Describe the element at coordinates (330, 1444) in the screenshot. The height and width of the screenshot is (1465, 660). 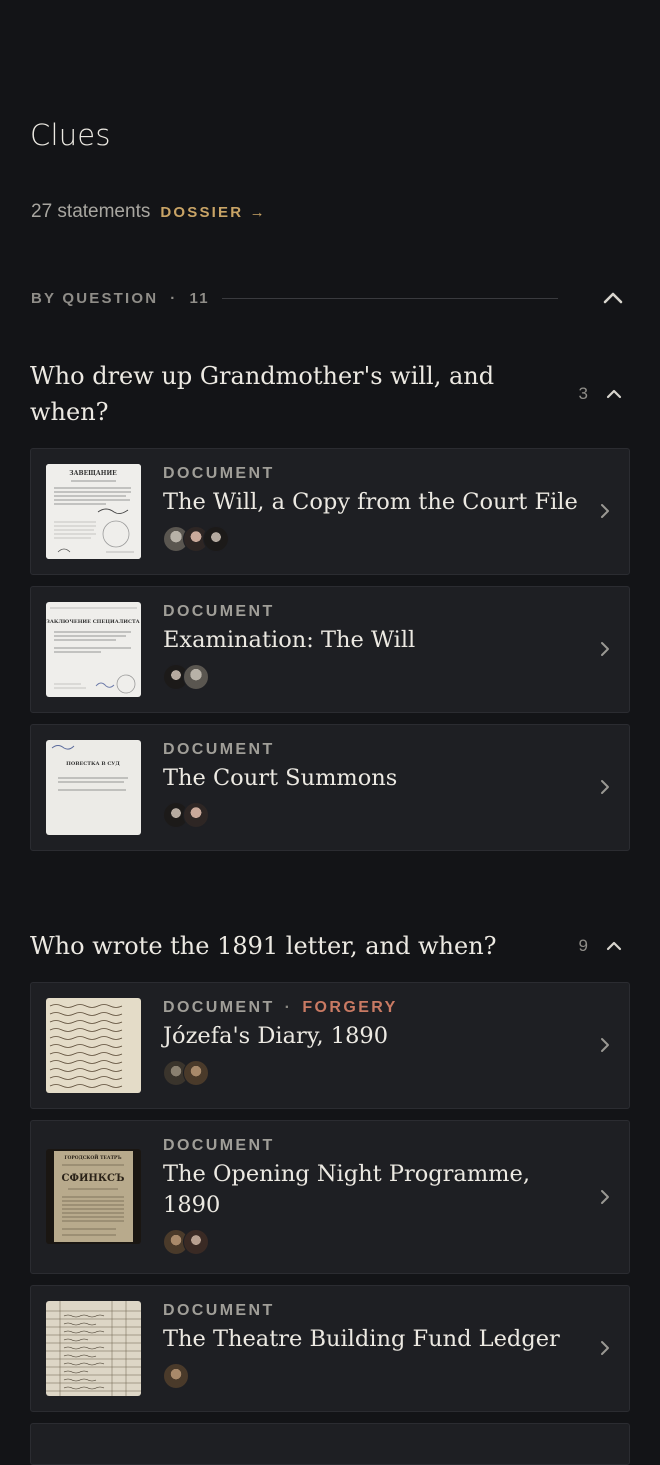
I see `clue-card` at that location.